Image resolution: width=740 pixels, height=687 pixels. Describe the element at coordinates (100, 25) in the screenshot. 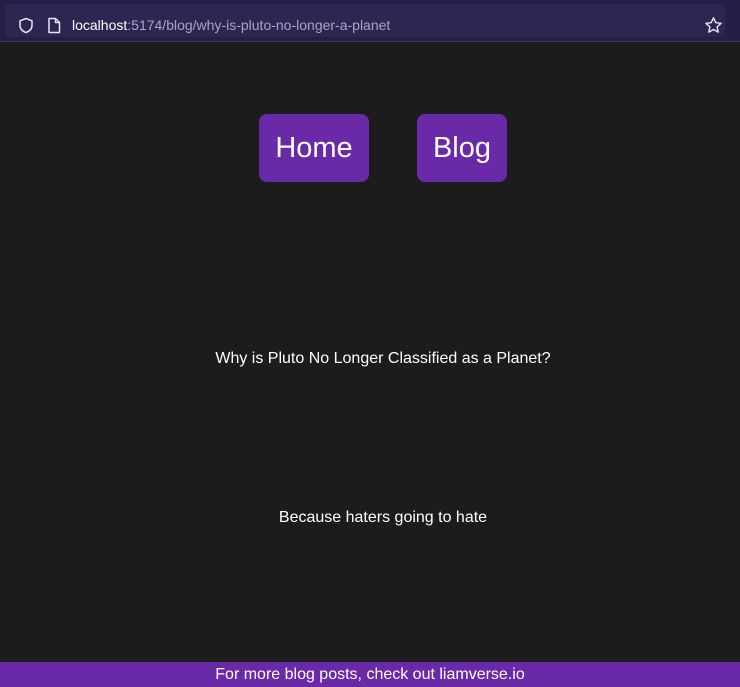

I see `url-host: localhost` at that location.